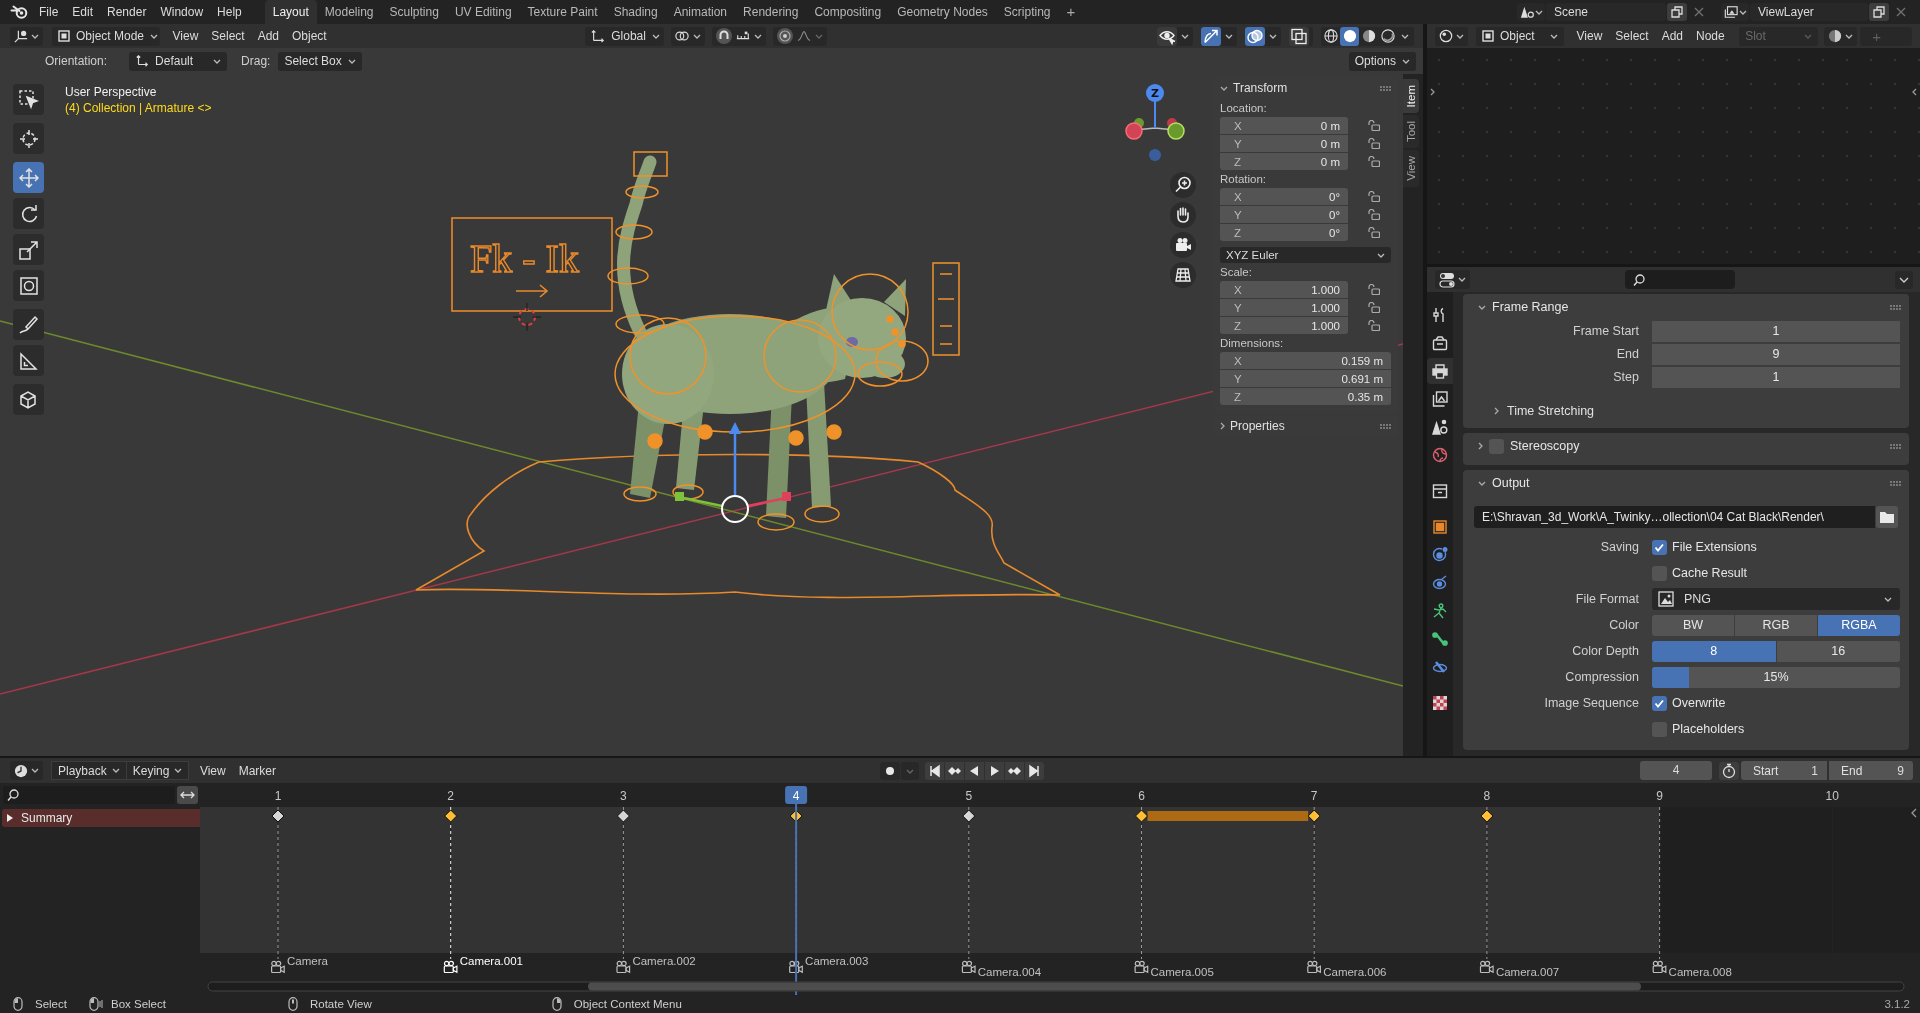  What do you see at coordinates (111, 92) in the screenshot?
I see `view-name: User Perspective` at bounding box center [111, 92].